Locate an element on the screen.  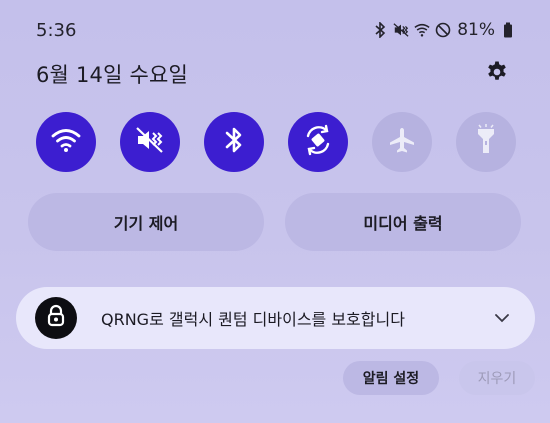
vibrate-mute-icon is located at coordinates (401, 30).